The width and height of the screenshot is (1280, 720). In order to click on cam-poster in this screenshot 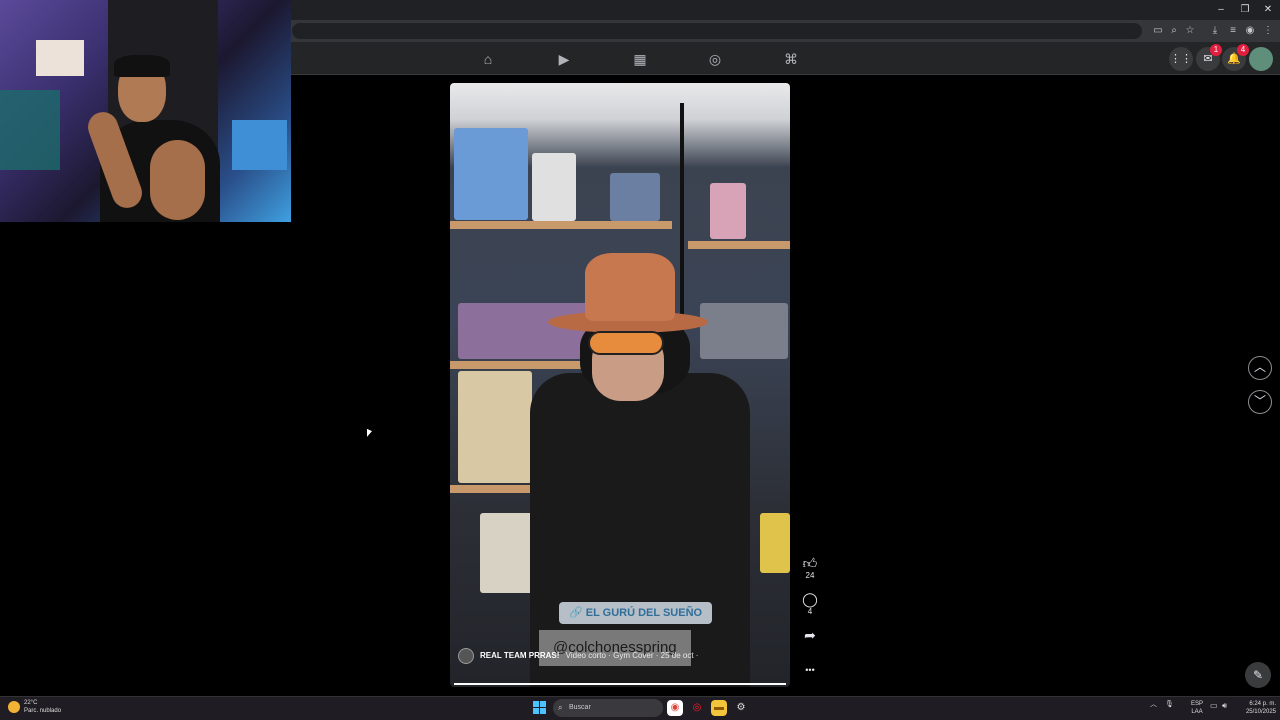, I will do `click(60, 58)`.